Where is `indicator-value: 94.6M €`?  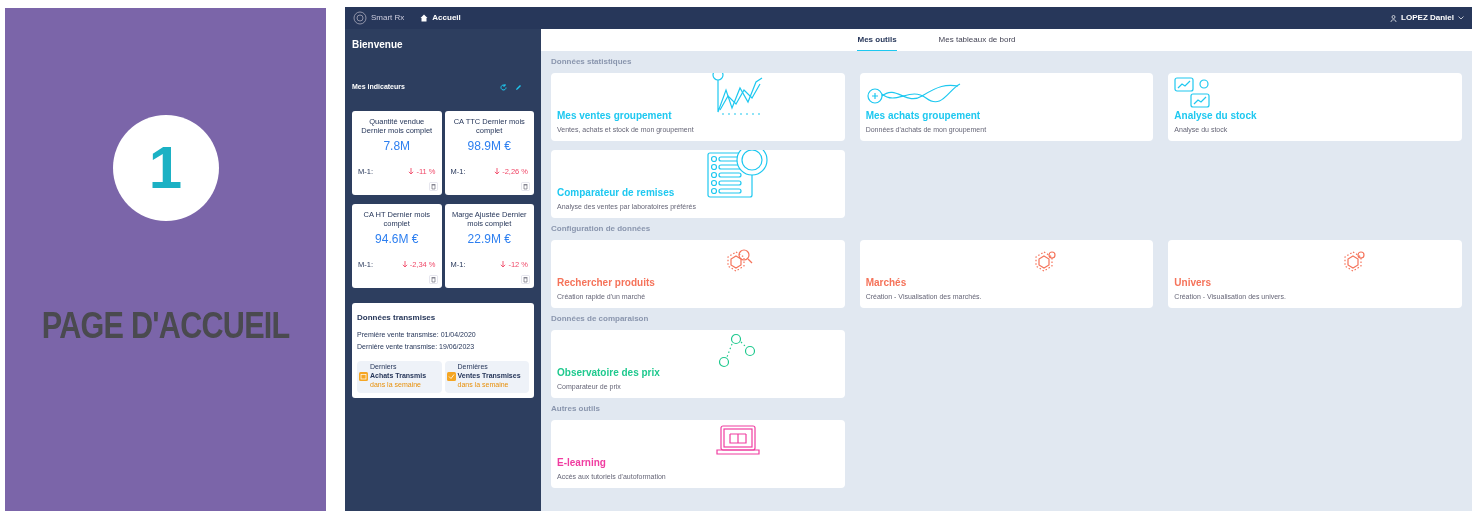 indicator-value: 94.6M € is located at coordinates (397, 240).